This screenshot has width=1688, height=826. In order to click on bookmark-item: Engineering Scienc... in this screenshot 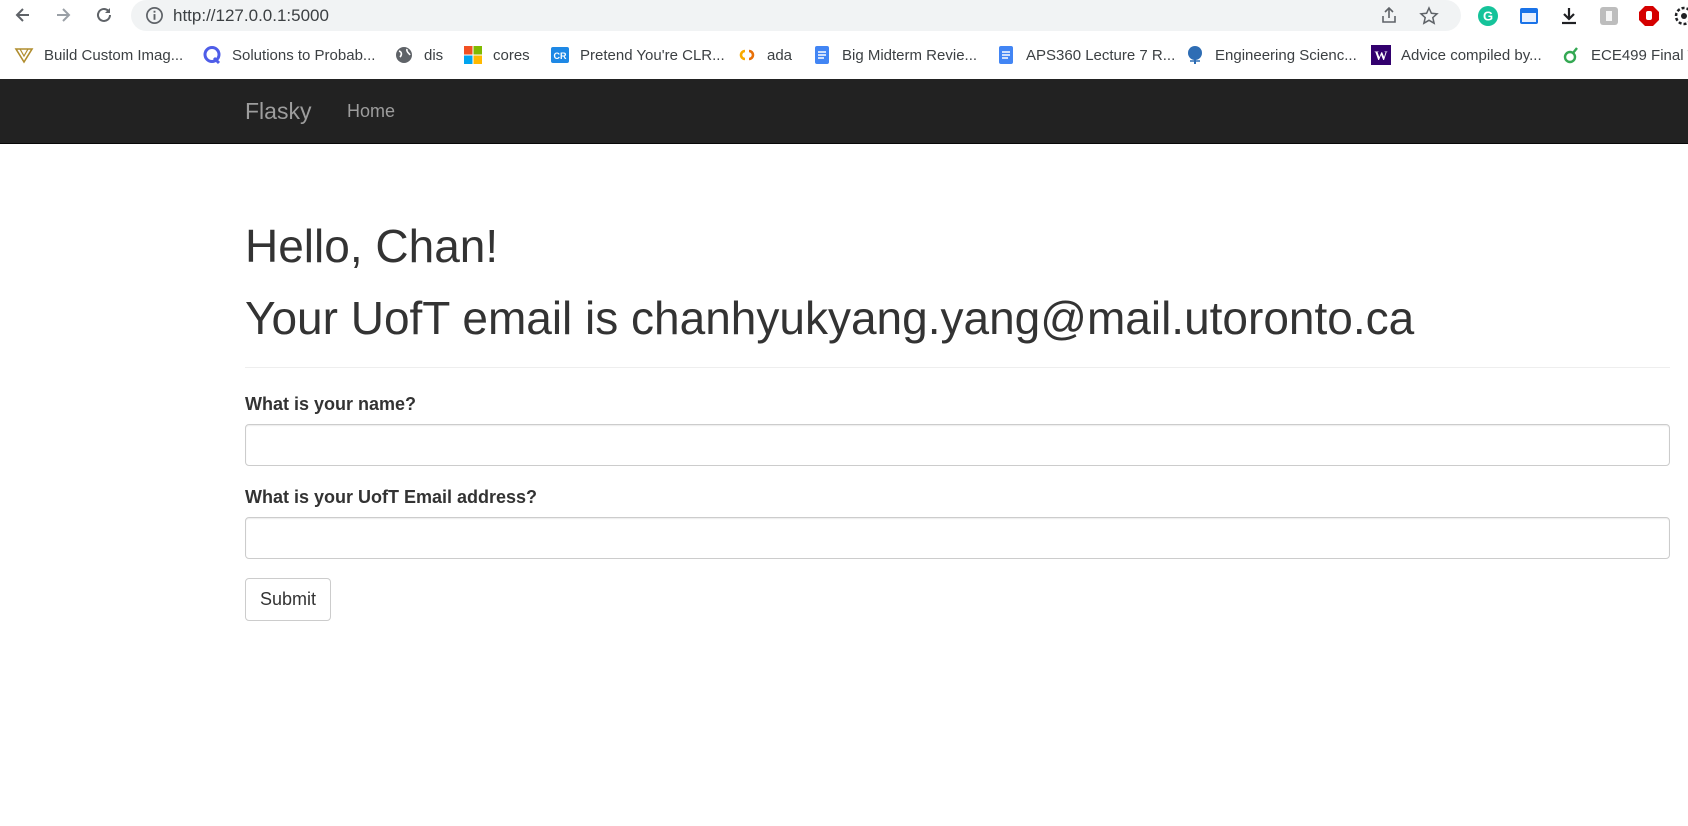, I will do `click(1271, 55)`.